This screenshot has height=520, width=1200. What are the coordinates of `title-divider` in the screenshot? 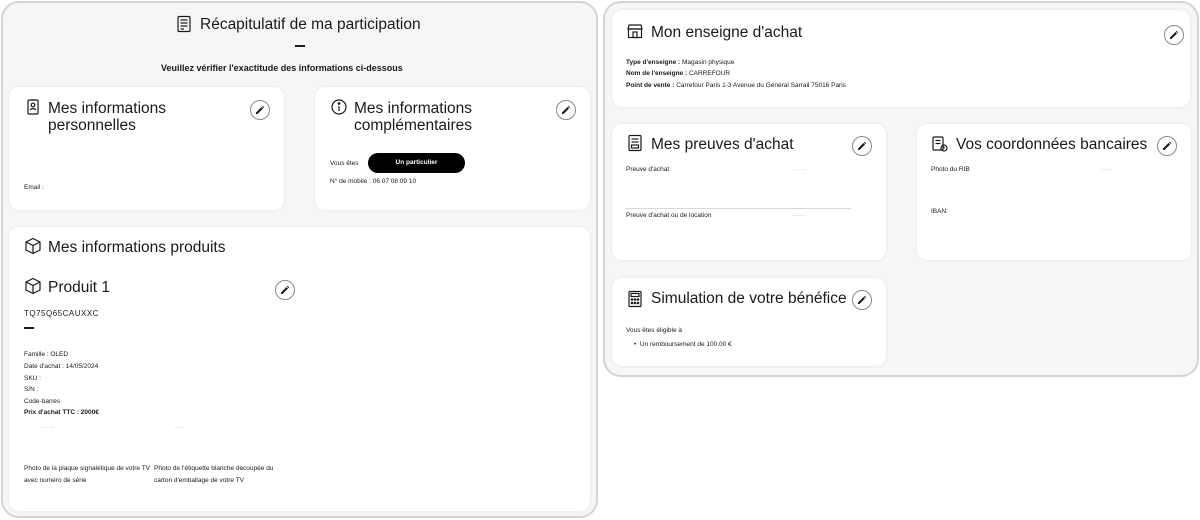 It's located at (300, 46).